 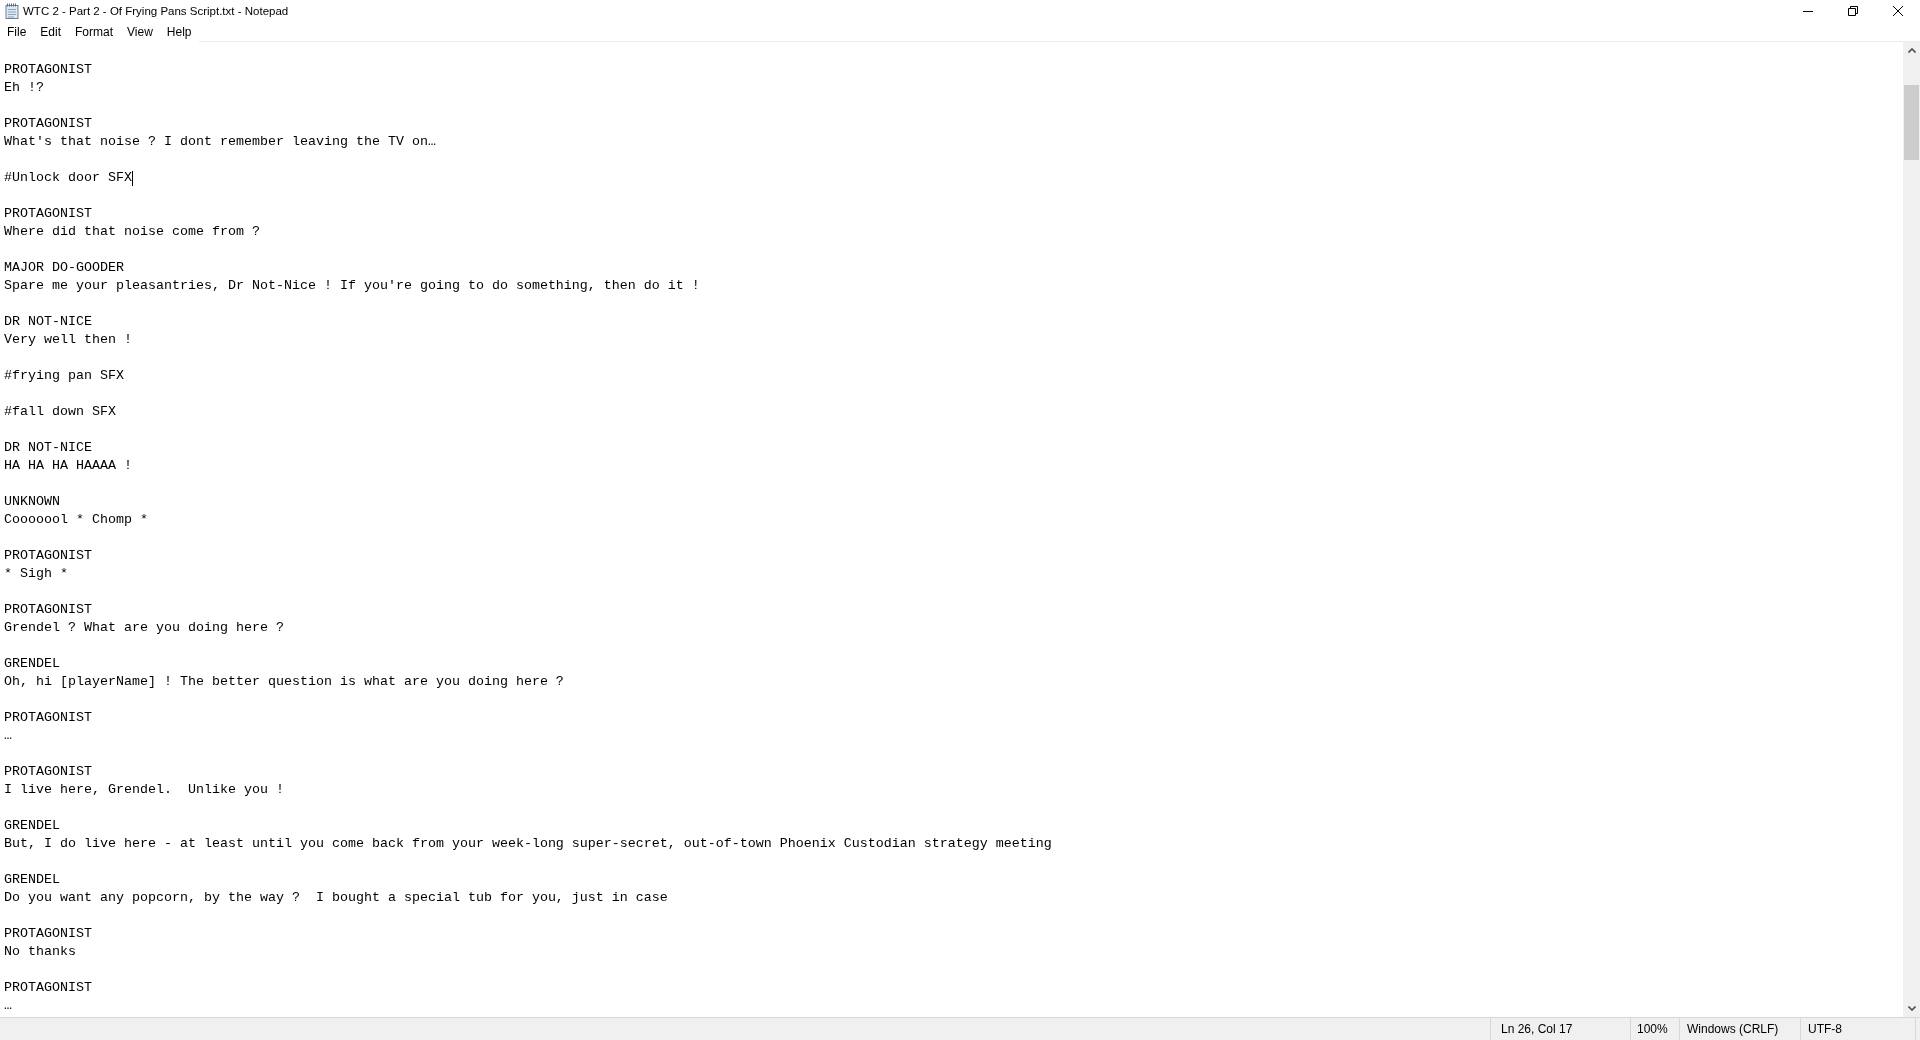 I want to click on text-line: Oh, hi [playerName] ! The better question is what are you doing here ?, so click(x=284, y=682).